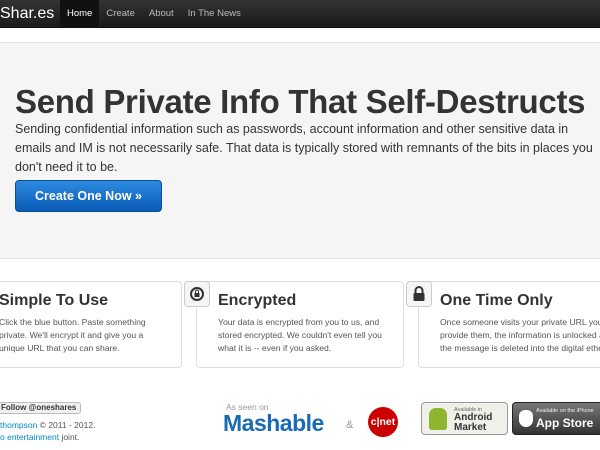 This screenshot has width=600, height=450. What do you see at coordinates (273, 423) in the screenshot?
I see `mashable-logo: Mashable` at bounding box center [273, 423].